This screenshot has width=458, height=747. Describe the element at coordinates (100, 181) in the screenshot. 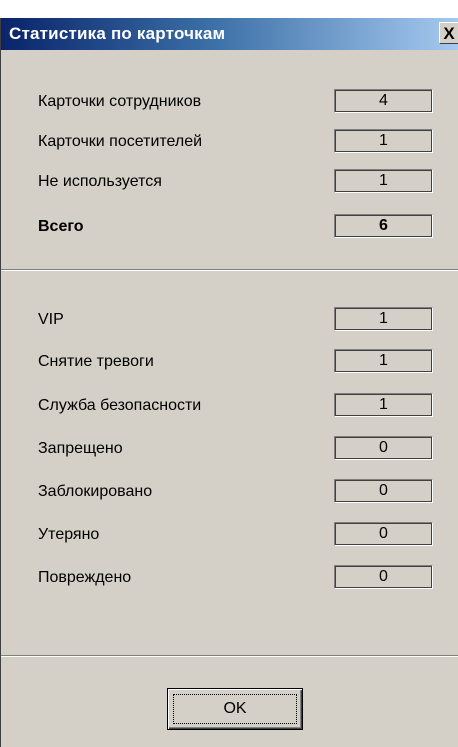

I see `stat-label: Не используется` at that location.